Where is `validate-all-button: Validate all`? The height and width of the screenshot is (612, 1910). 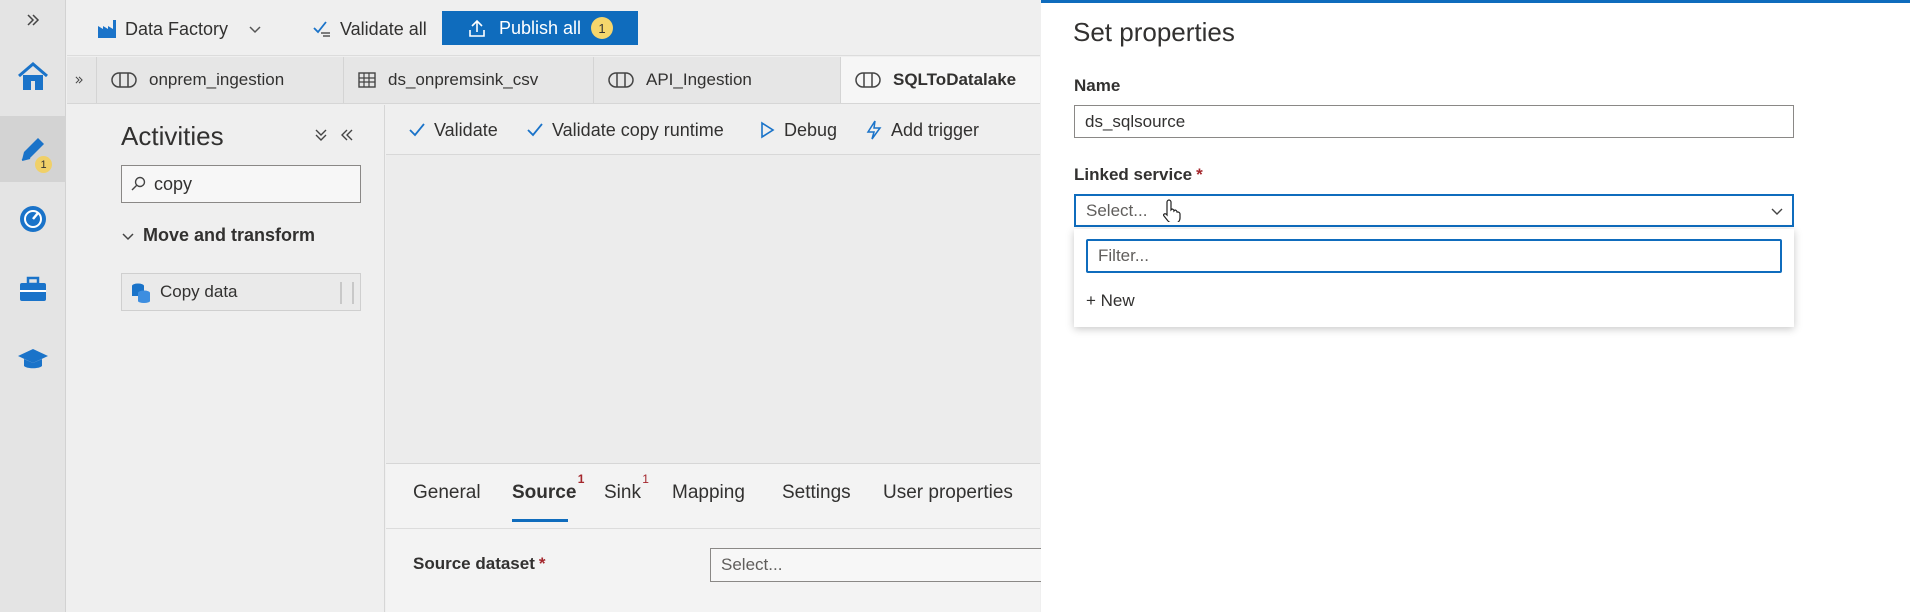
validate-all-button: Validate all is located at coordinates (369, 29).